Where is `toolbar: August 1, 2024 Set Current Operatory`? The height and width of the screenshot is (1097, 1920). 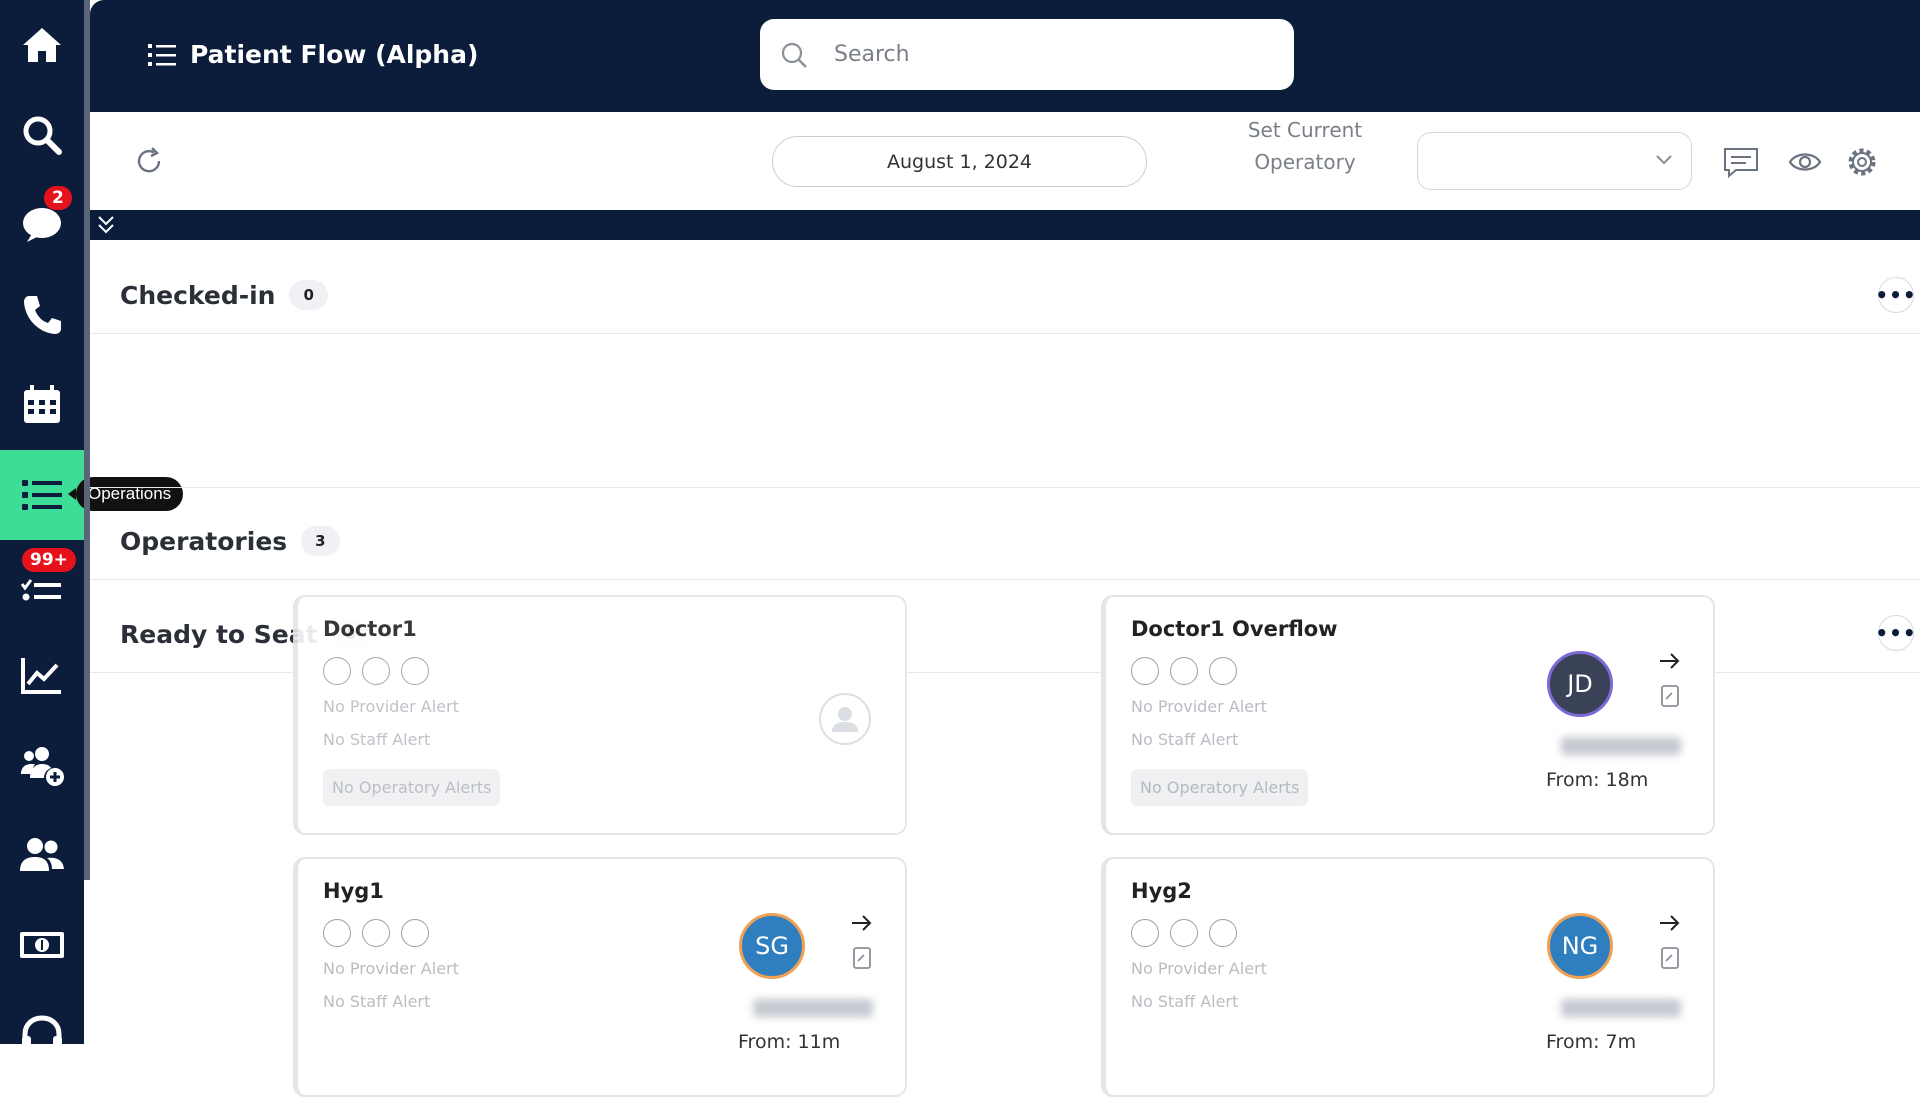
toolbar: August 1, 2024 Set Current Operatory is located at coordinates (1005, 161).